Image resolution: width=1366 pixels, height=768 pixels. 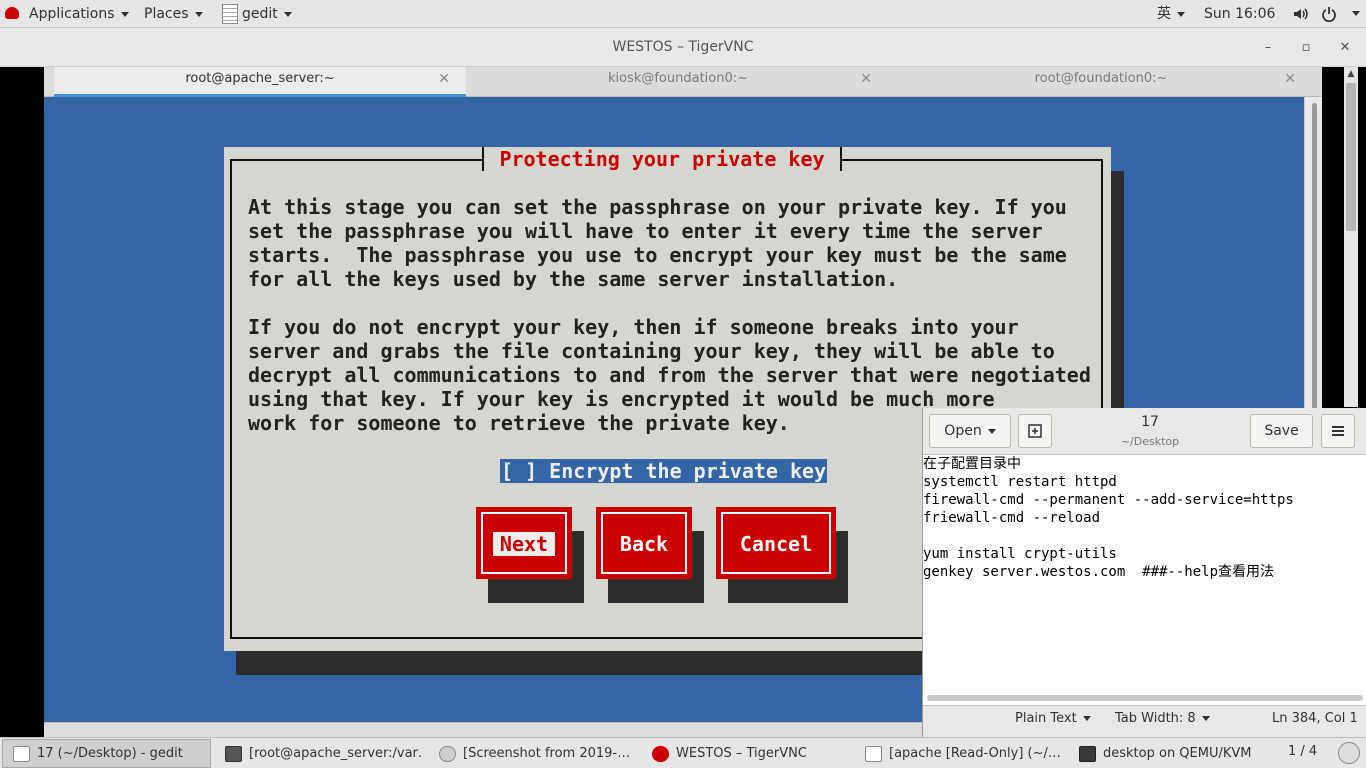 I want to click on places-menu: Places, so click(x=173, y=14).